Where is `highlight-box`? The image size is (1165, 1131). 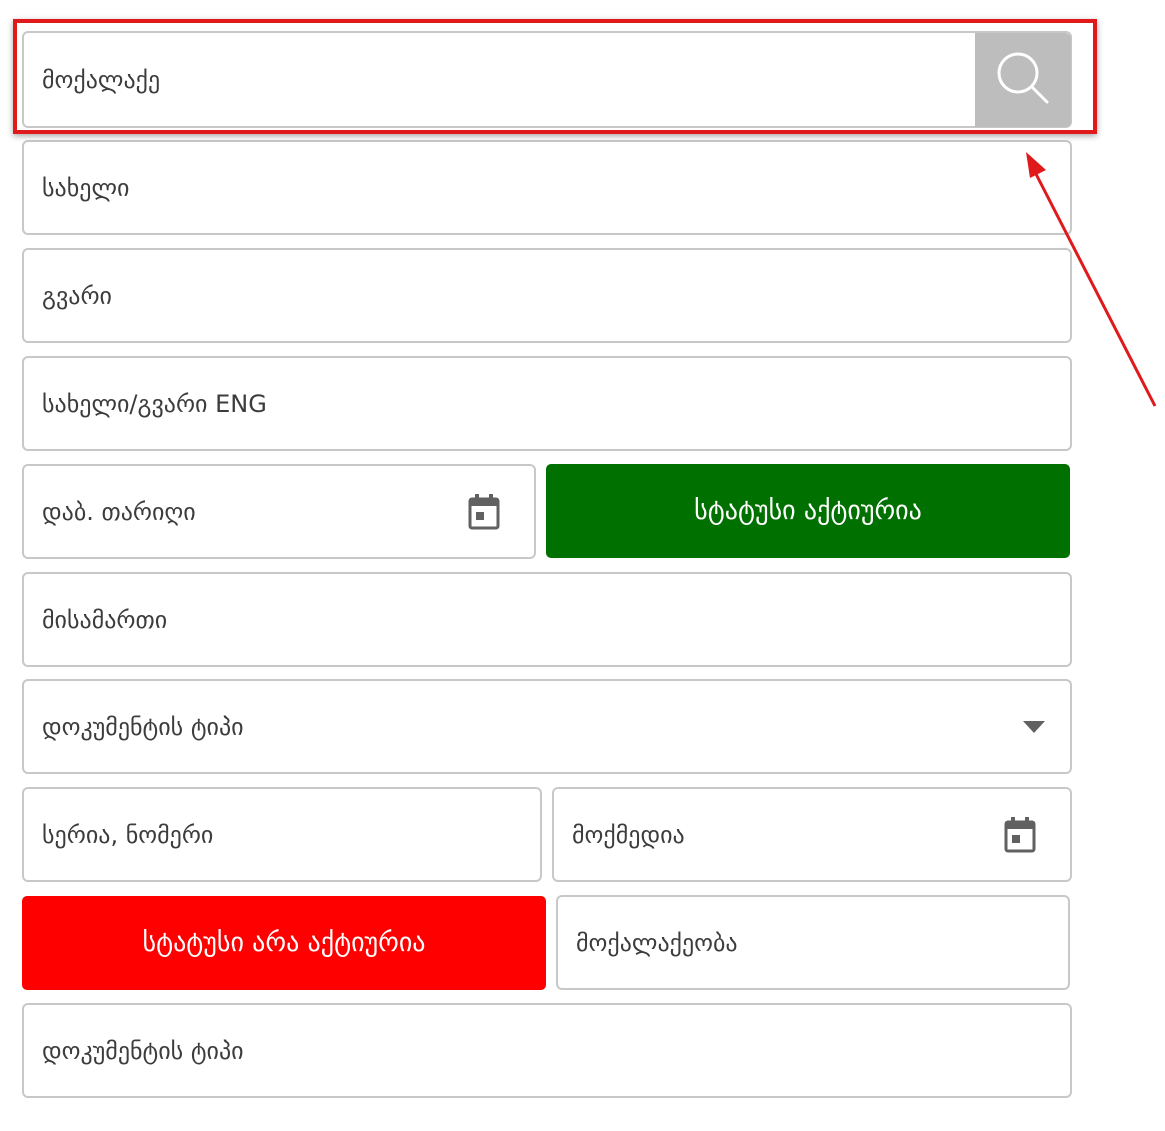
highlight-box is located at coordinates (555, 76).